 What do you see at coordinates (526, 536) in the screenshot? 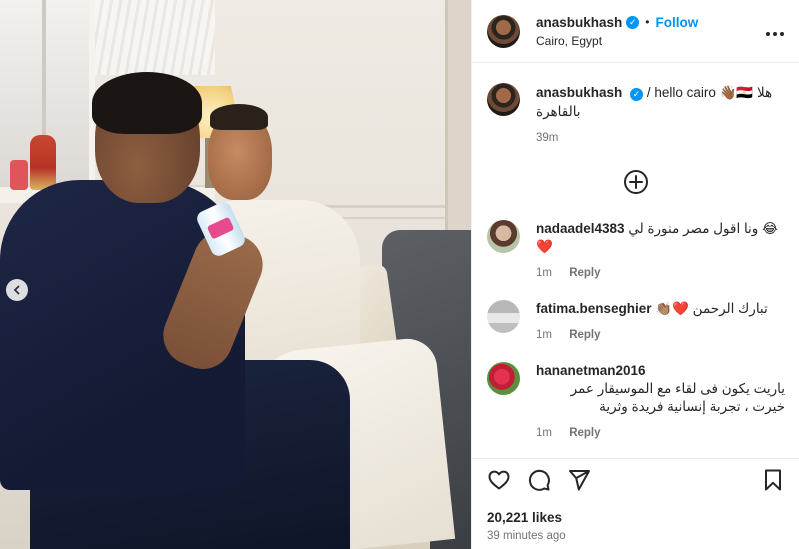
I see `posted-time: 39 minutes ago` at bounding box center [526, 536].